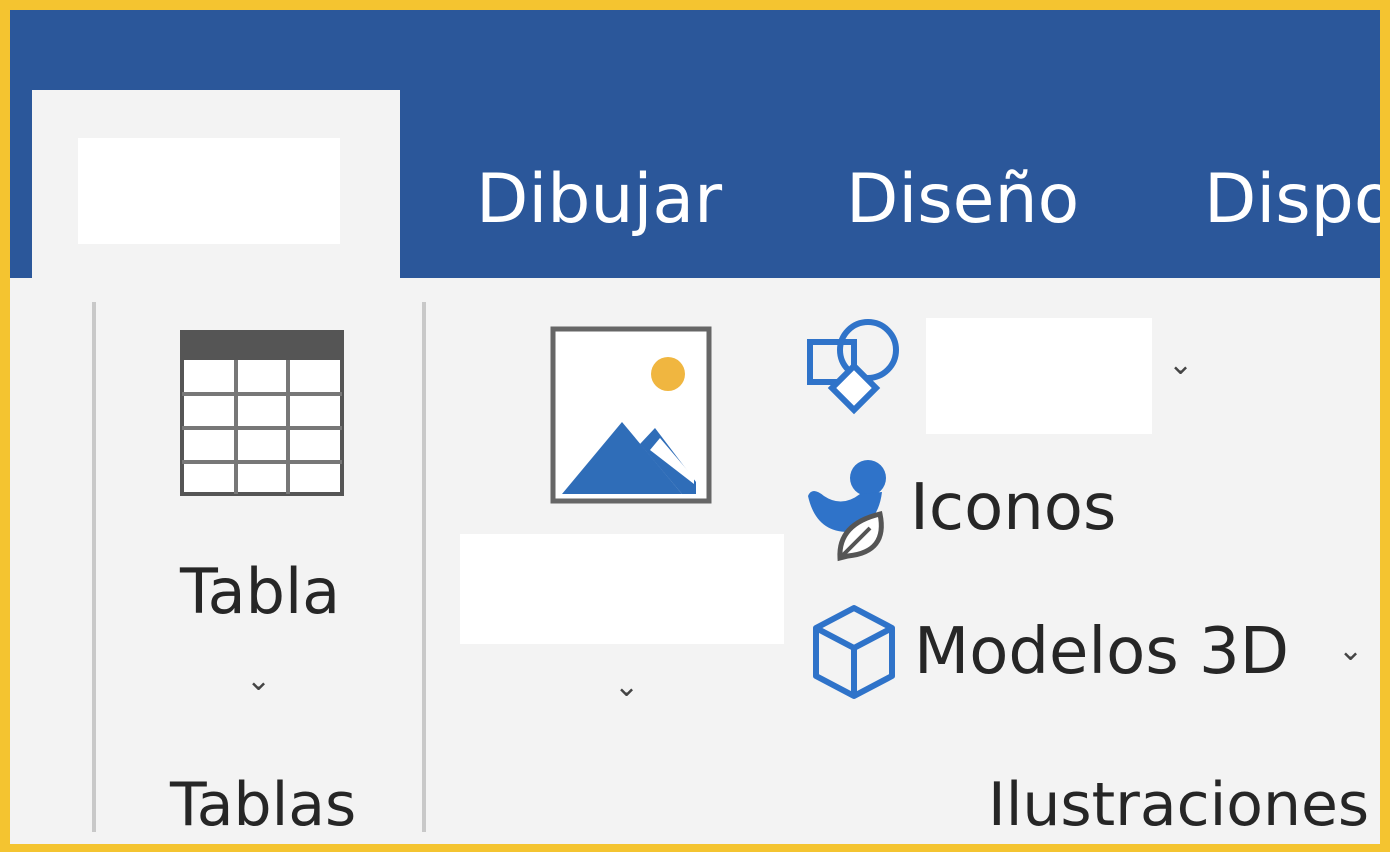 Image resolution: width=1390 pixels, height=852 pixels. I want to click on tab-insert-active, so click(216, 190).